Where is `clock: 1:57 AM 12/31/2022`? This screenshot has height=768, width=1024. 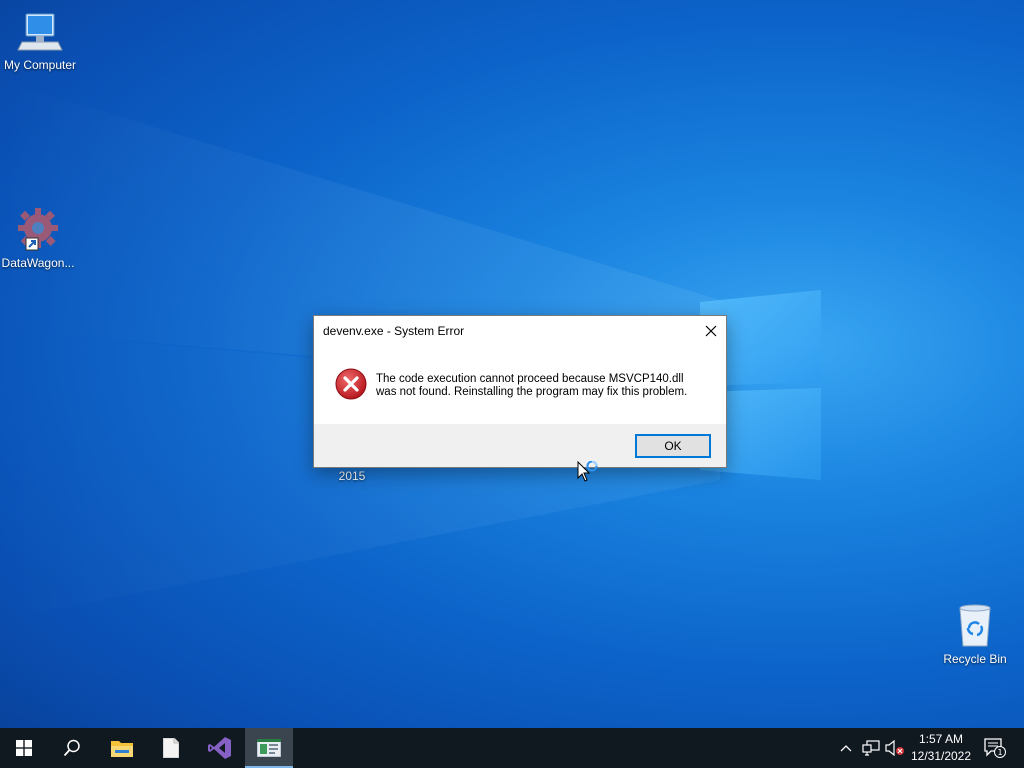
clock: 1:57 AM 12/31/2022 is located at coordinates (941, 748).